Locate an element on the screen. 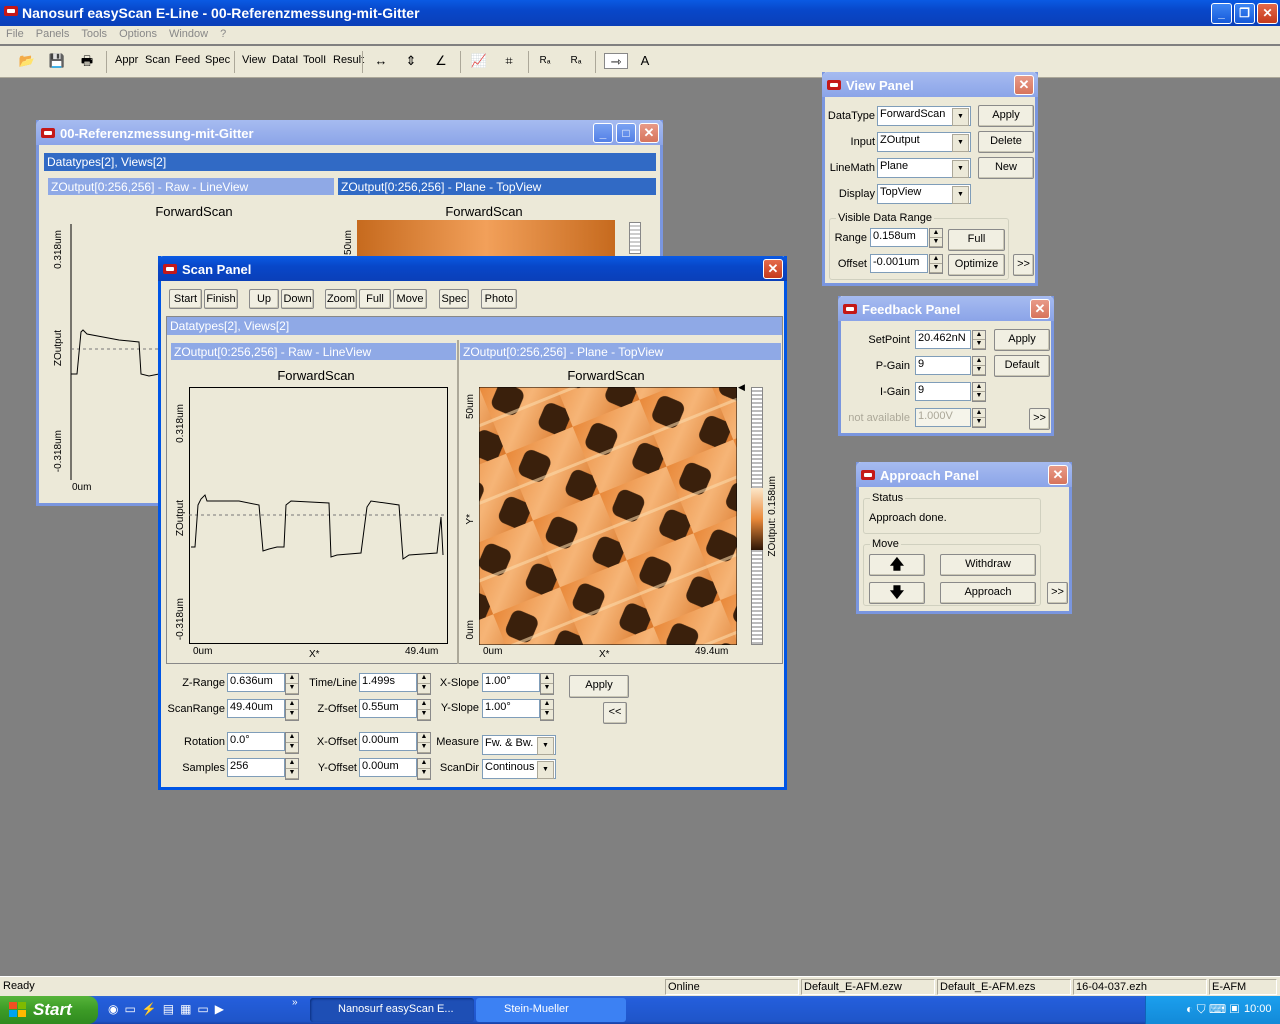  scanrange-spinner: ▲ ▼ is located at coordinates (292, 710).